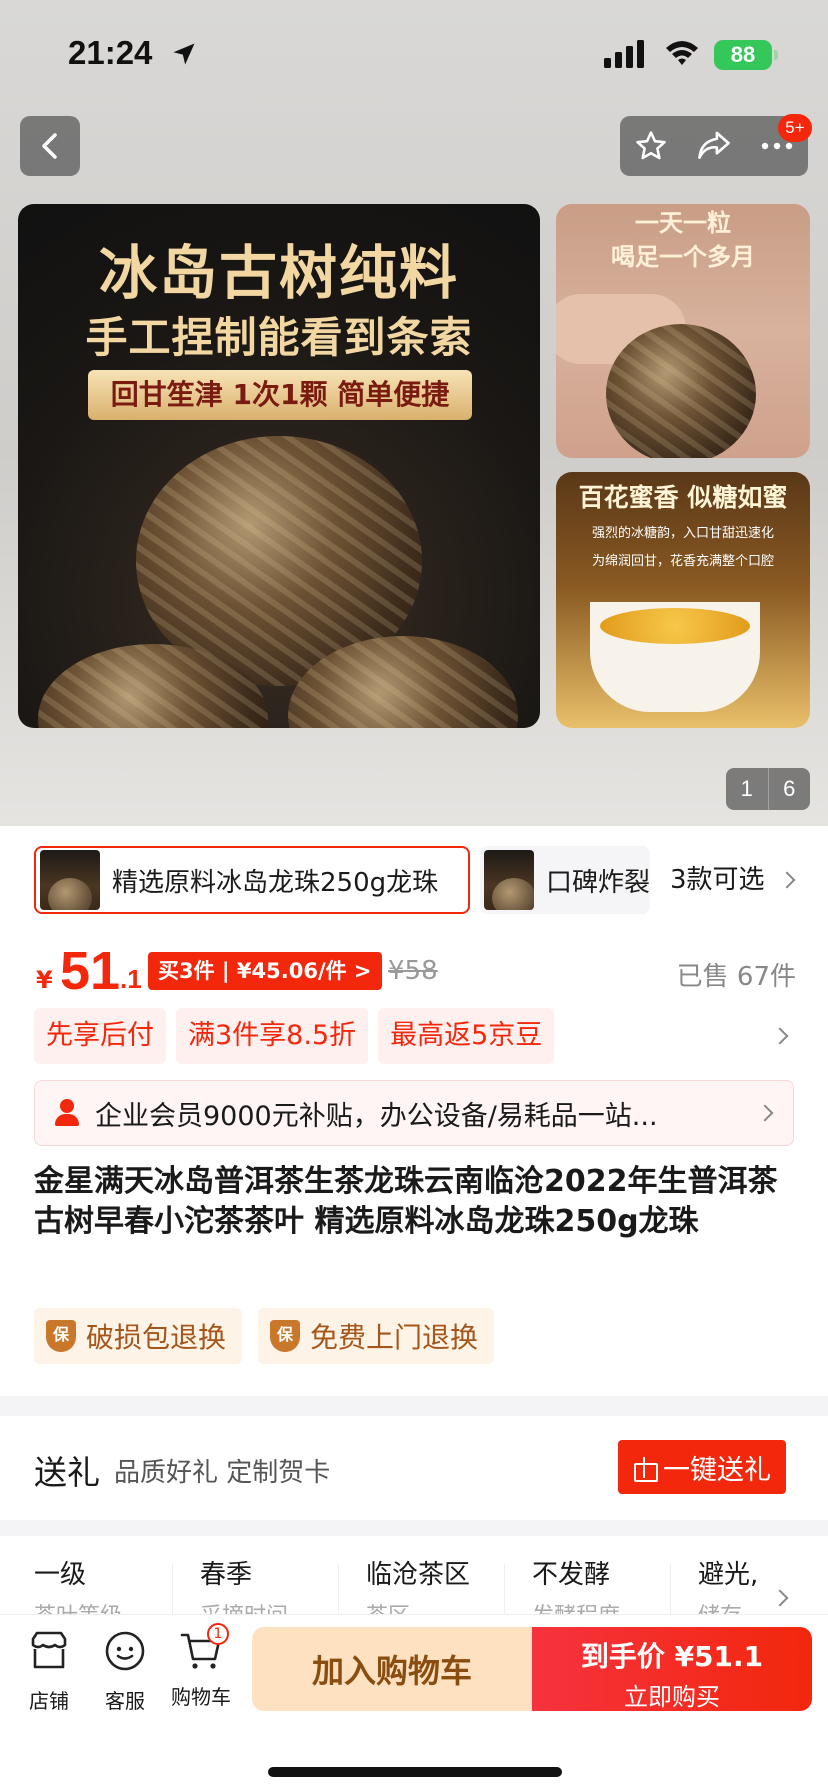  I want to click on cart-label: 购物车, so click(201, 1697).